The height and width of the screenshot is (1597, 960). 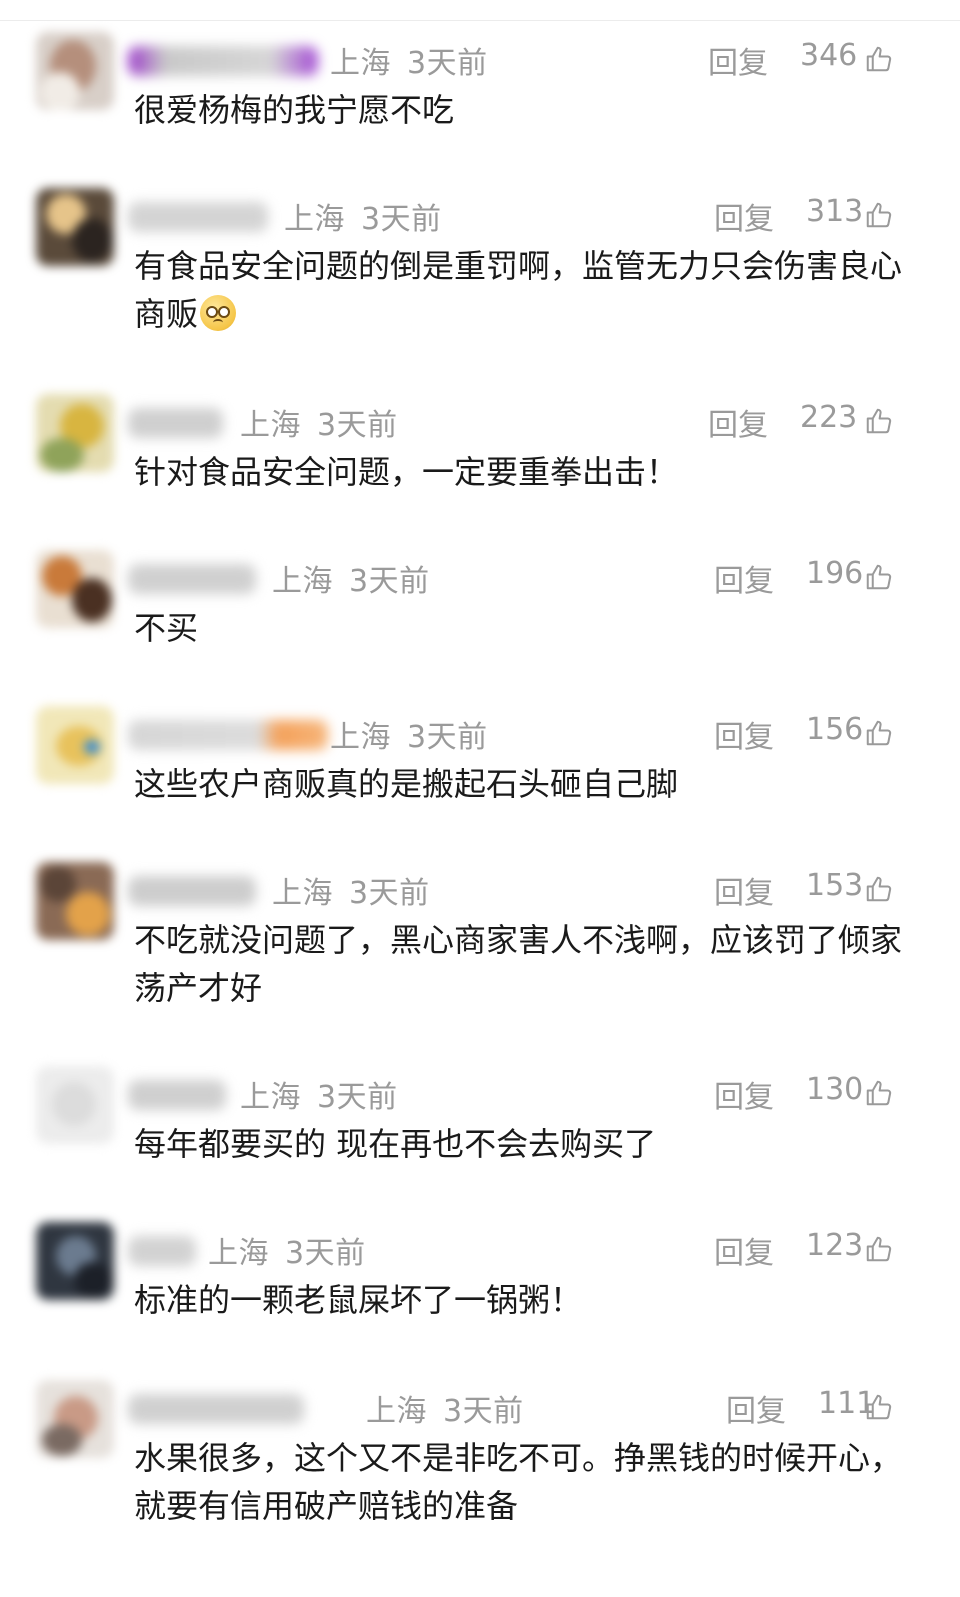 What do you see at coordinates (218, 313) in the screenshot?
I see `pleading-face-emoji` at bounding box center [218, 313].